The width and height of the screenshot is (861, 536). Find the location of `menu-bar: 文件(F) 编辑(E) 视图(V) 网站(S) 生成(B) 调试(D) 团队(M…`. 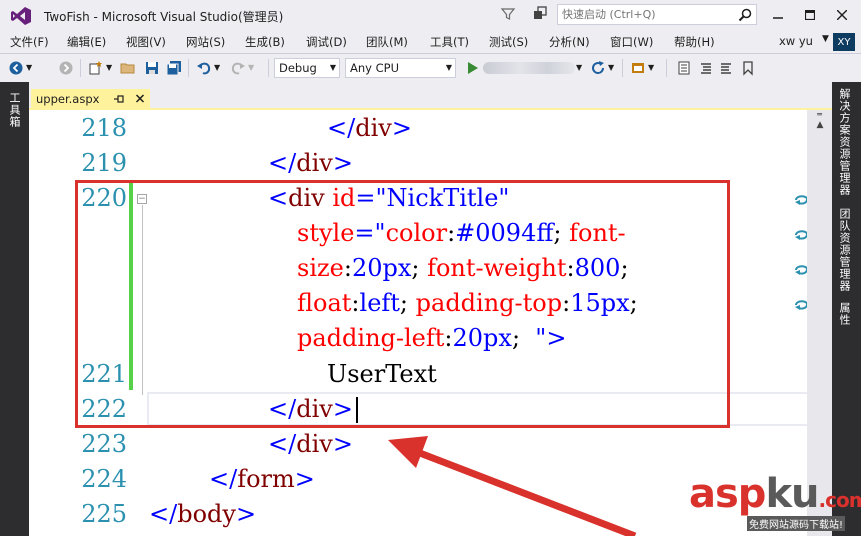

menu-bar: 文件(F) 编辑(E) 视图(V) 网站(S) 生成(B) 调试(D) 团队(M… is located at coordinates (430, 42).